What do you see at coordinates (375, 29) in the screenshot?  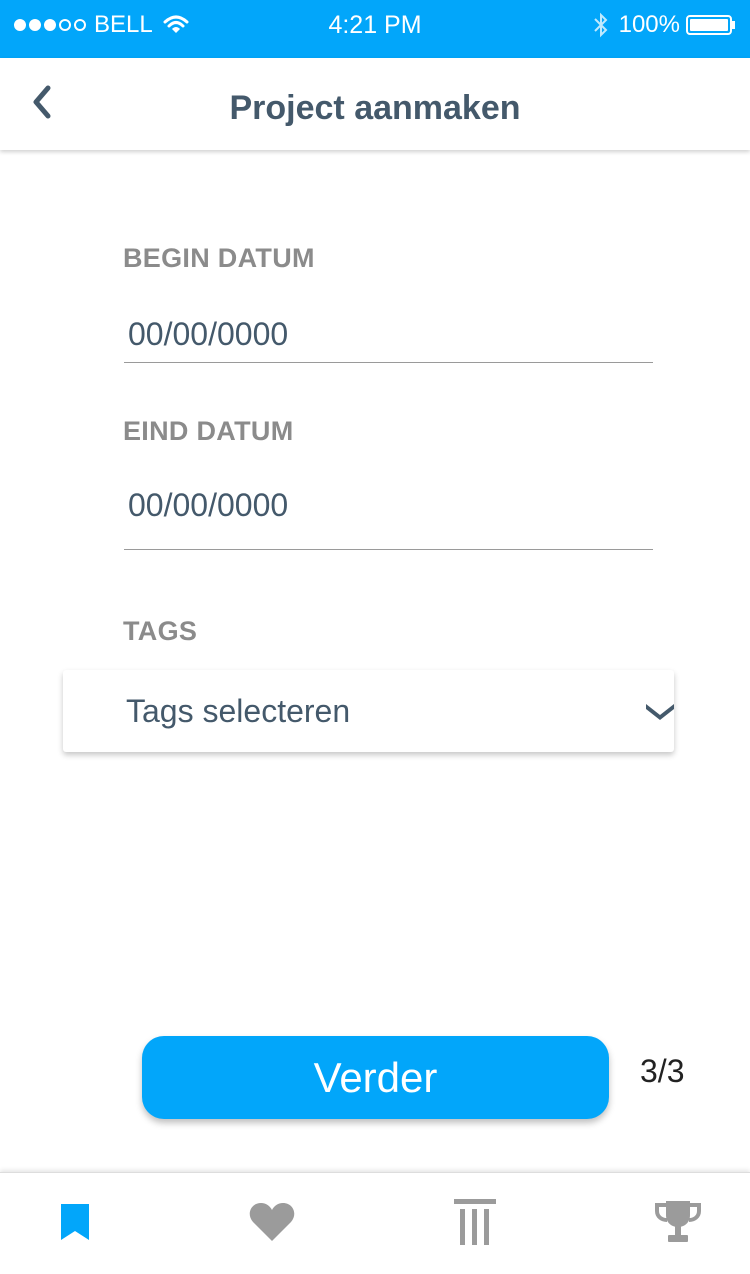 I see `status-bar: BELL 4:21 PM 100%` at bounding box center [375, 29].